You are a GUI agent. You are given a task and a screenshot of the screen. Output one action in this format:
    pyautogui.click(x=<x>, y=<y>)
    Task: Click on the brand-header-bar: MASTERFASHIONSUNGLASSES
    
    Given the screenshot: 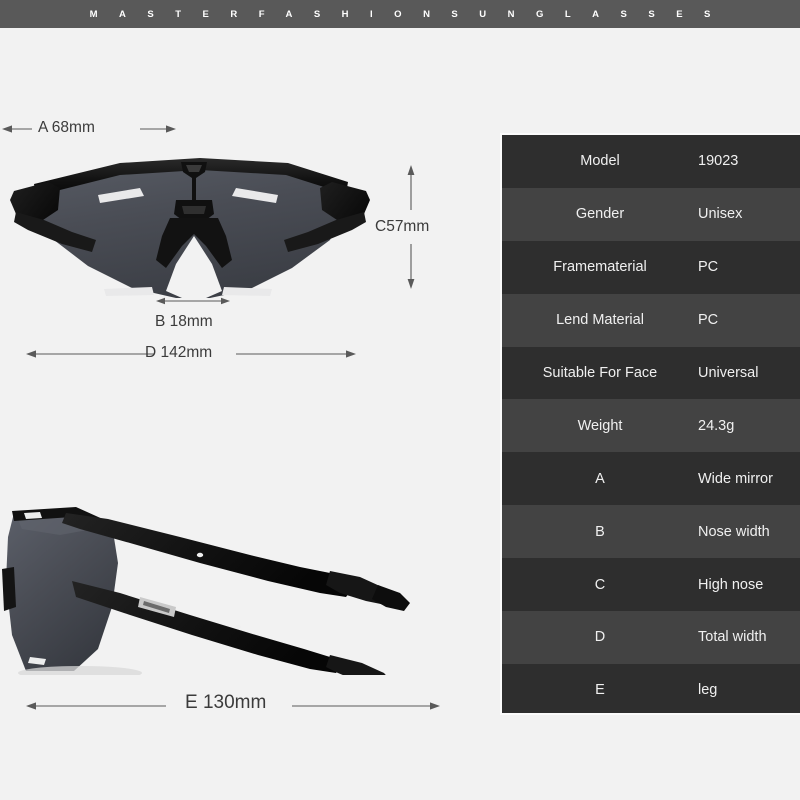 What is the action you would take?
    pyautogui.click(x=400, y=14)
    